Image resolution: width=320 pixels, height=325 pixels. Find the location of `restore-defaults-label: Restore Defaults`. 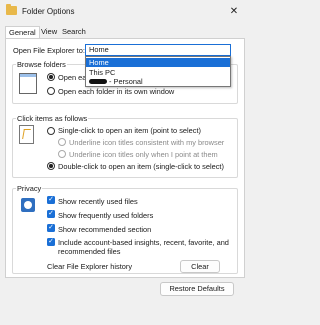

restore-defaults-label: Restore Defaults is located at coordinates (197, 288).